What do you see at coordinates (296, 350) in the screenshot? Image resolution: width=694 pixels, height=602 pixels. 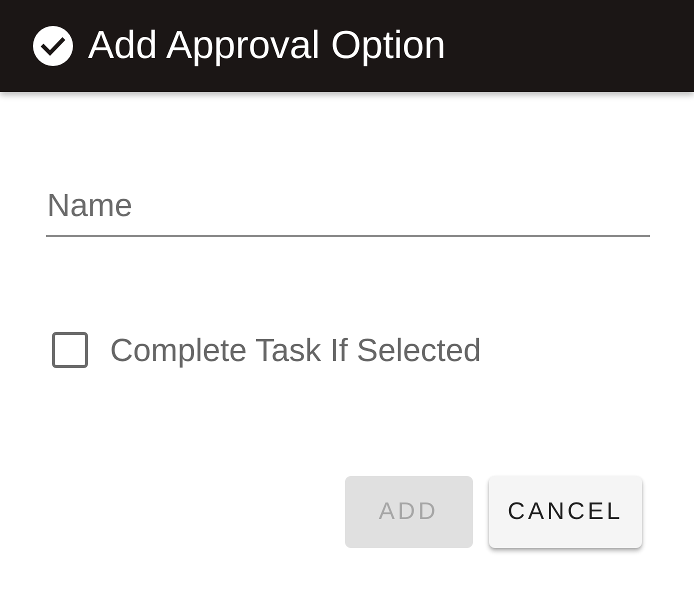 I see `checkbox-label: Complete Task If Selected` at bounding box center [296, 350].